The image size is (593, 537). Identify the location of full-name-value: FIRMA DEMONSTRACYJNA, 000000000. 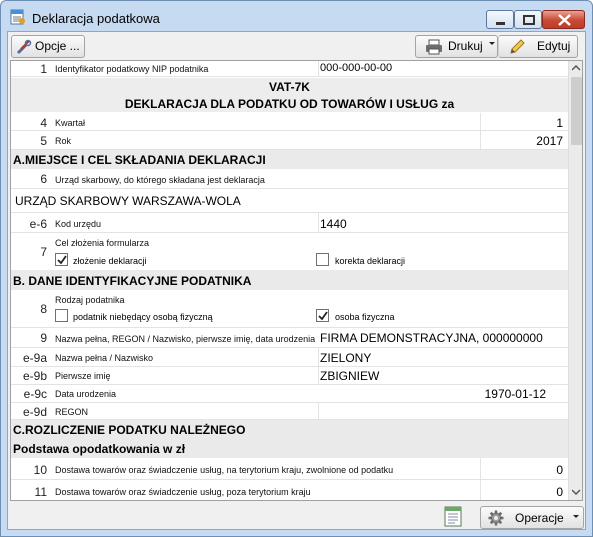
(431, 338).